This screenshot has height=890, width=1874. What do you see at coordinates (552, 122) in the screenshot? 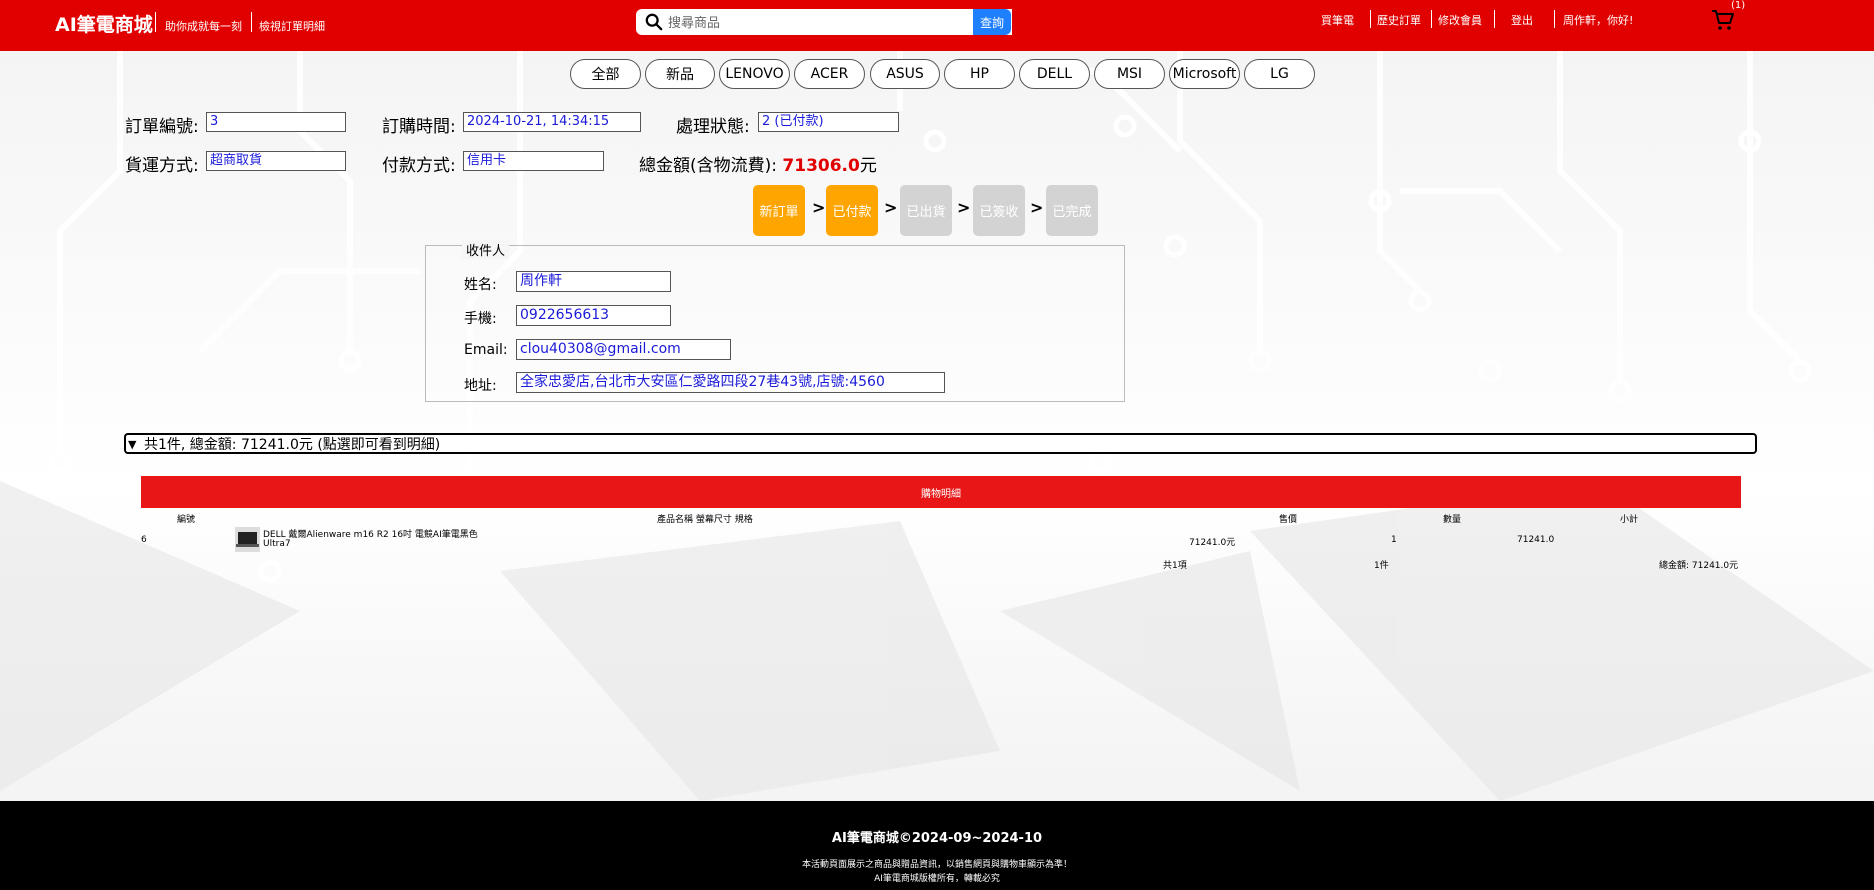
I see `order-time-field: 2024-10-21, 14:34:15` at bounding box center [552, 122].